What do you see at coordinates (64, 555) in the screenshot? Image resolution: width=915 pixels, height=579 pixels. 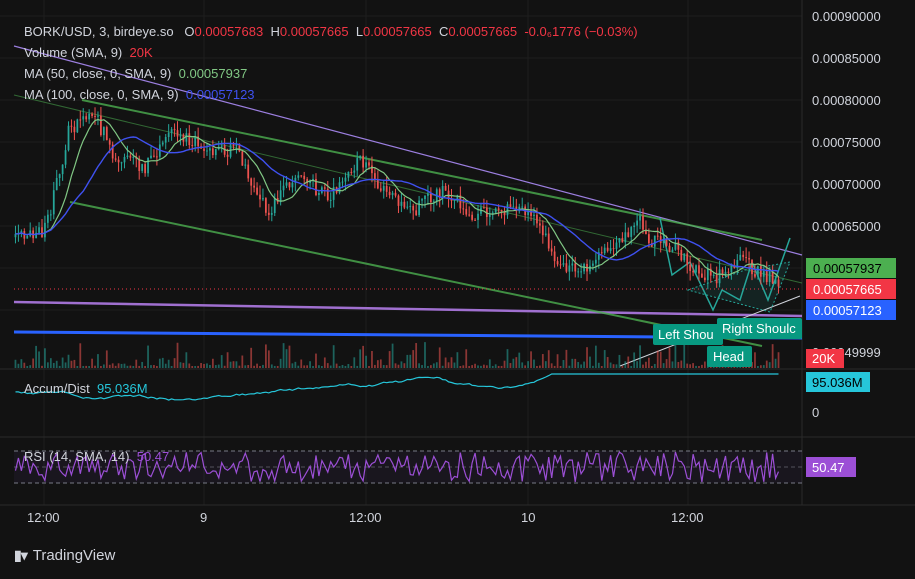 I see `tradingview-brand: ▮▾ TradingView` at bounding box center [64, 555].